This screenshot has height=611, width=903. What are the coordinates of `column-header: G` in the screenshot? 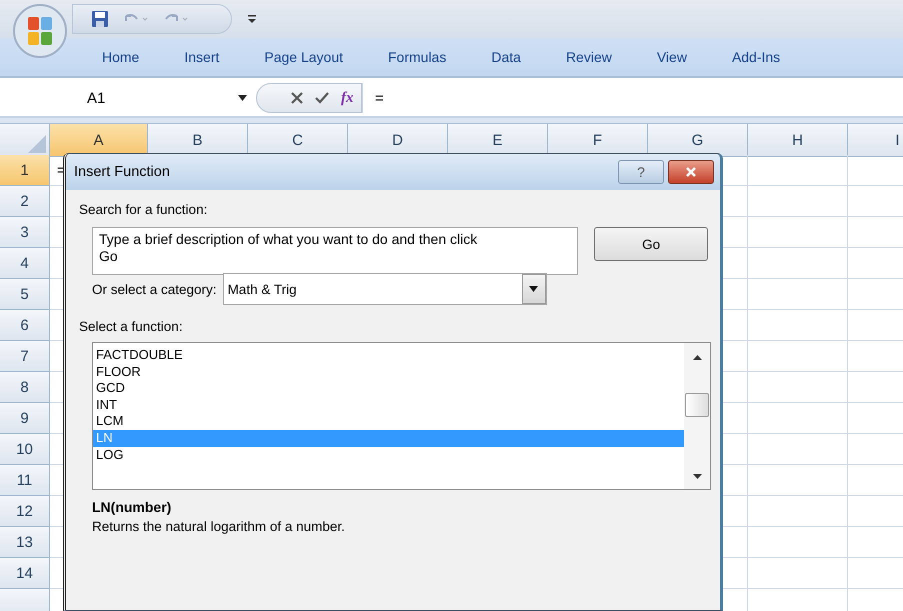 It's located at (698, 140).